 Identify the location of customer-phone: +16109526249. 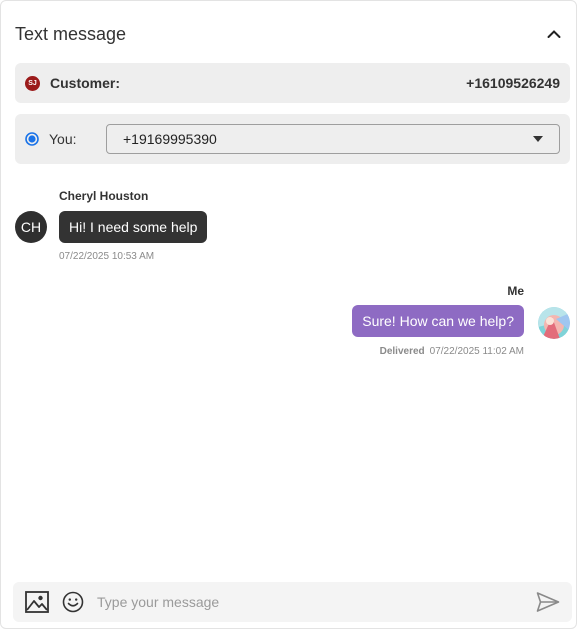
(513, 83).